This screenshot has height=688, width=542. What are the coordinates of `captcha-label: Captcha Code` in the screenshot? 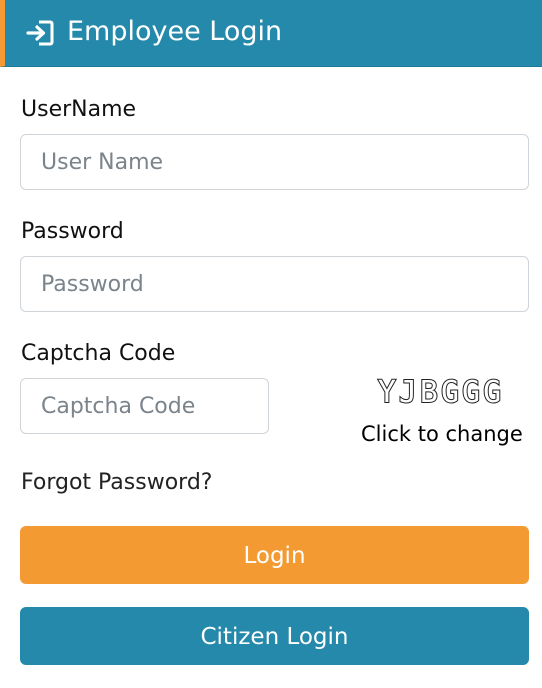 It's located at (98, 353).